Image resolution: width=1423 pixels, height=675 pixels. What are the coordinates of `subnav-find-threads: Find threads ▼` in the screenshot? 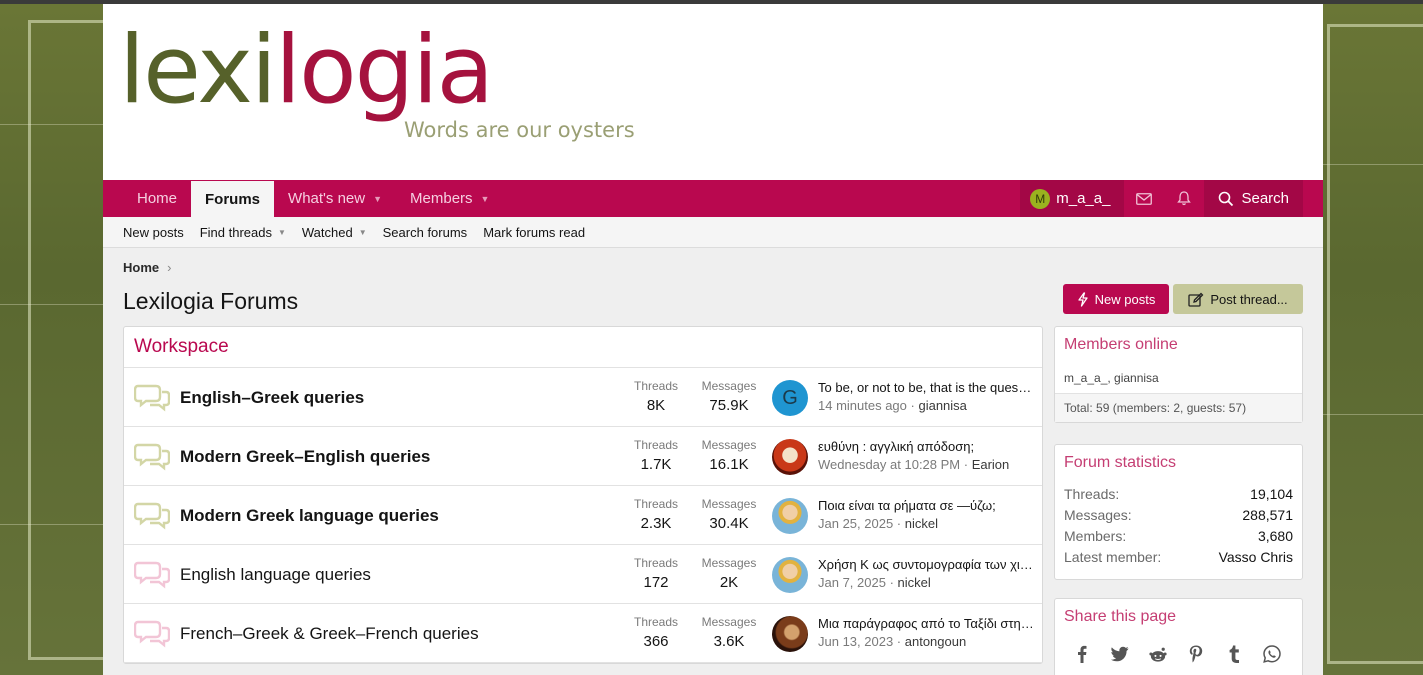 It's located at (243, 232).